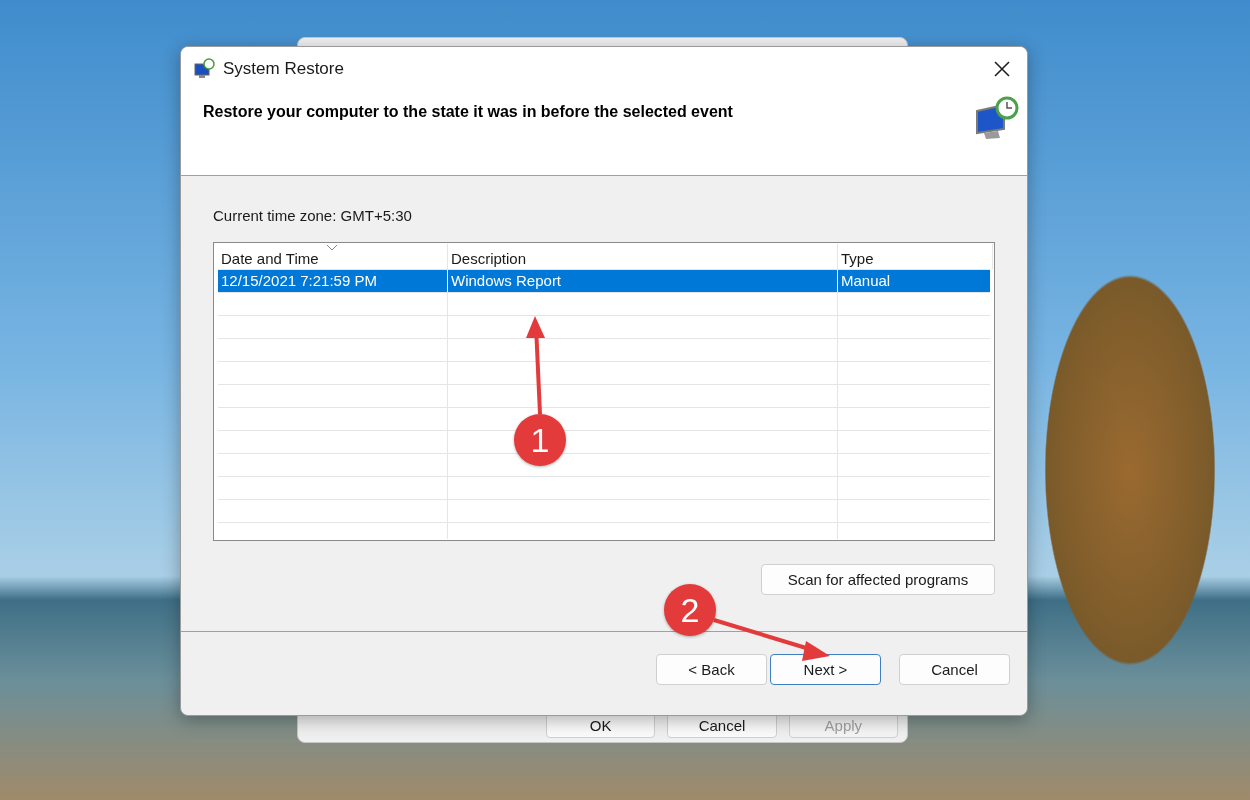  What do you see at coordinates (283, 69) in the screenshot?
I see `window-title: System Restore` at bounding box center [283, 69].